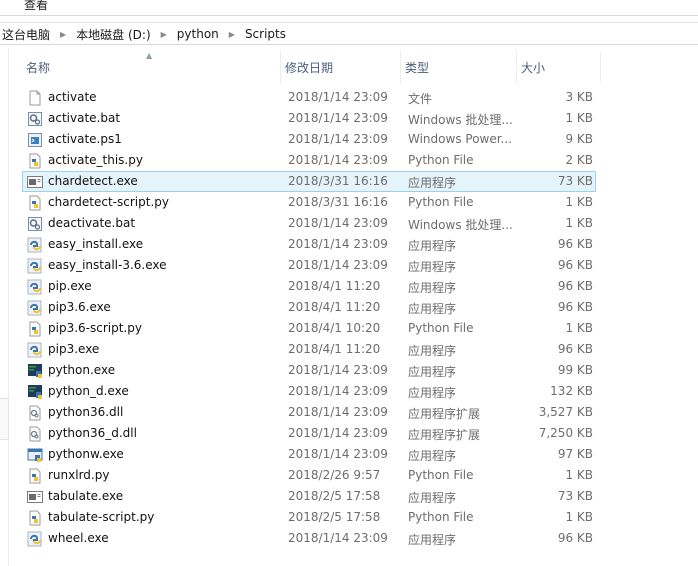  What do you see at coordinates (79, 307) in the screenshot?
I see `file-name: pip3.6.exe` at bounding box center [79, 307].